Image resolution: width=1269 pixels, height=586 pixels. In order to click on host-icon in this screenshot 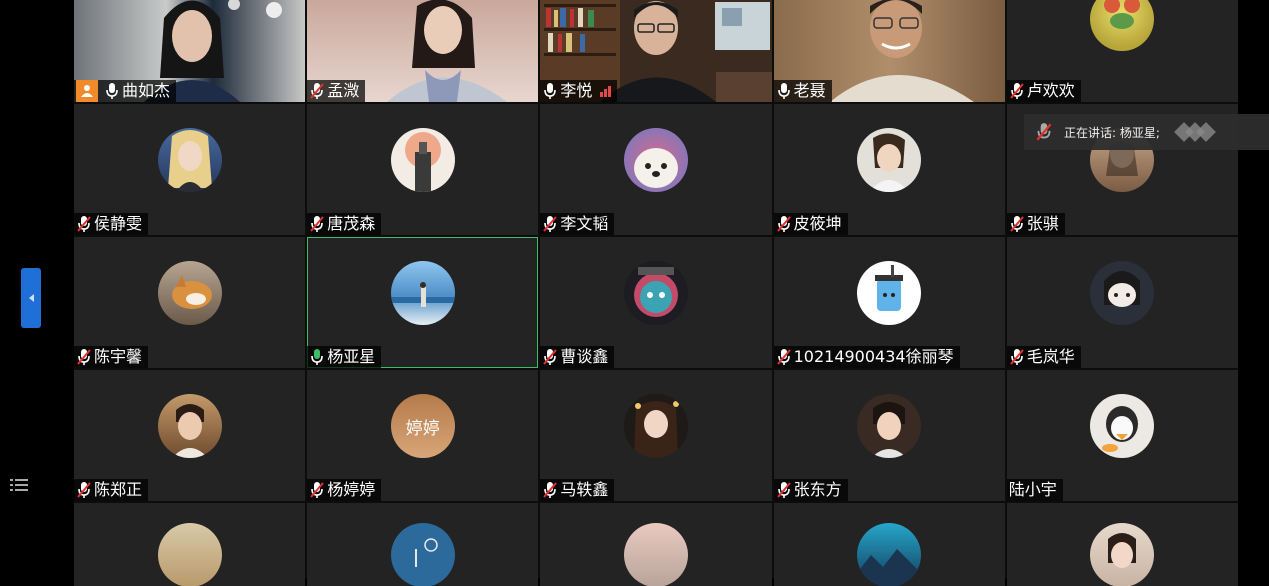, I will do `click(87, 91)`.